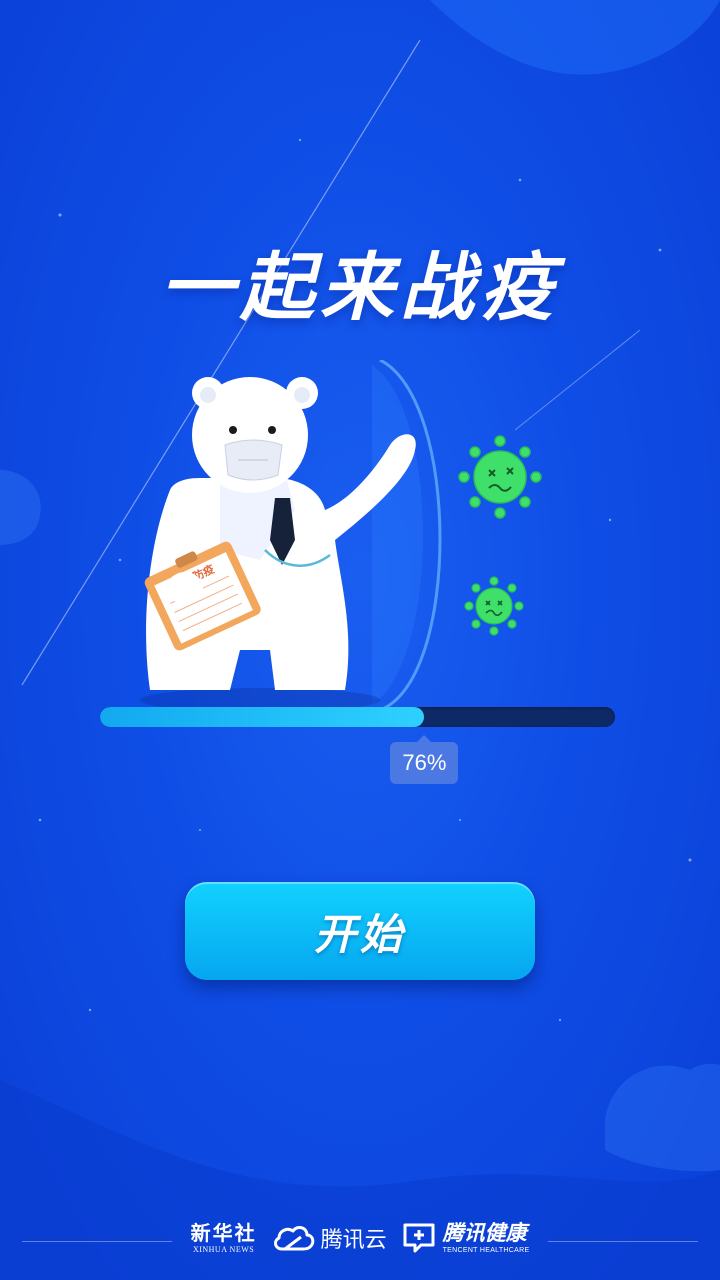  I want to click on loading-progress-bar, so click(357, 717).